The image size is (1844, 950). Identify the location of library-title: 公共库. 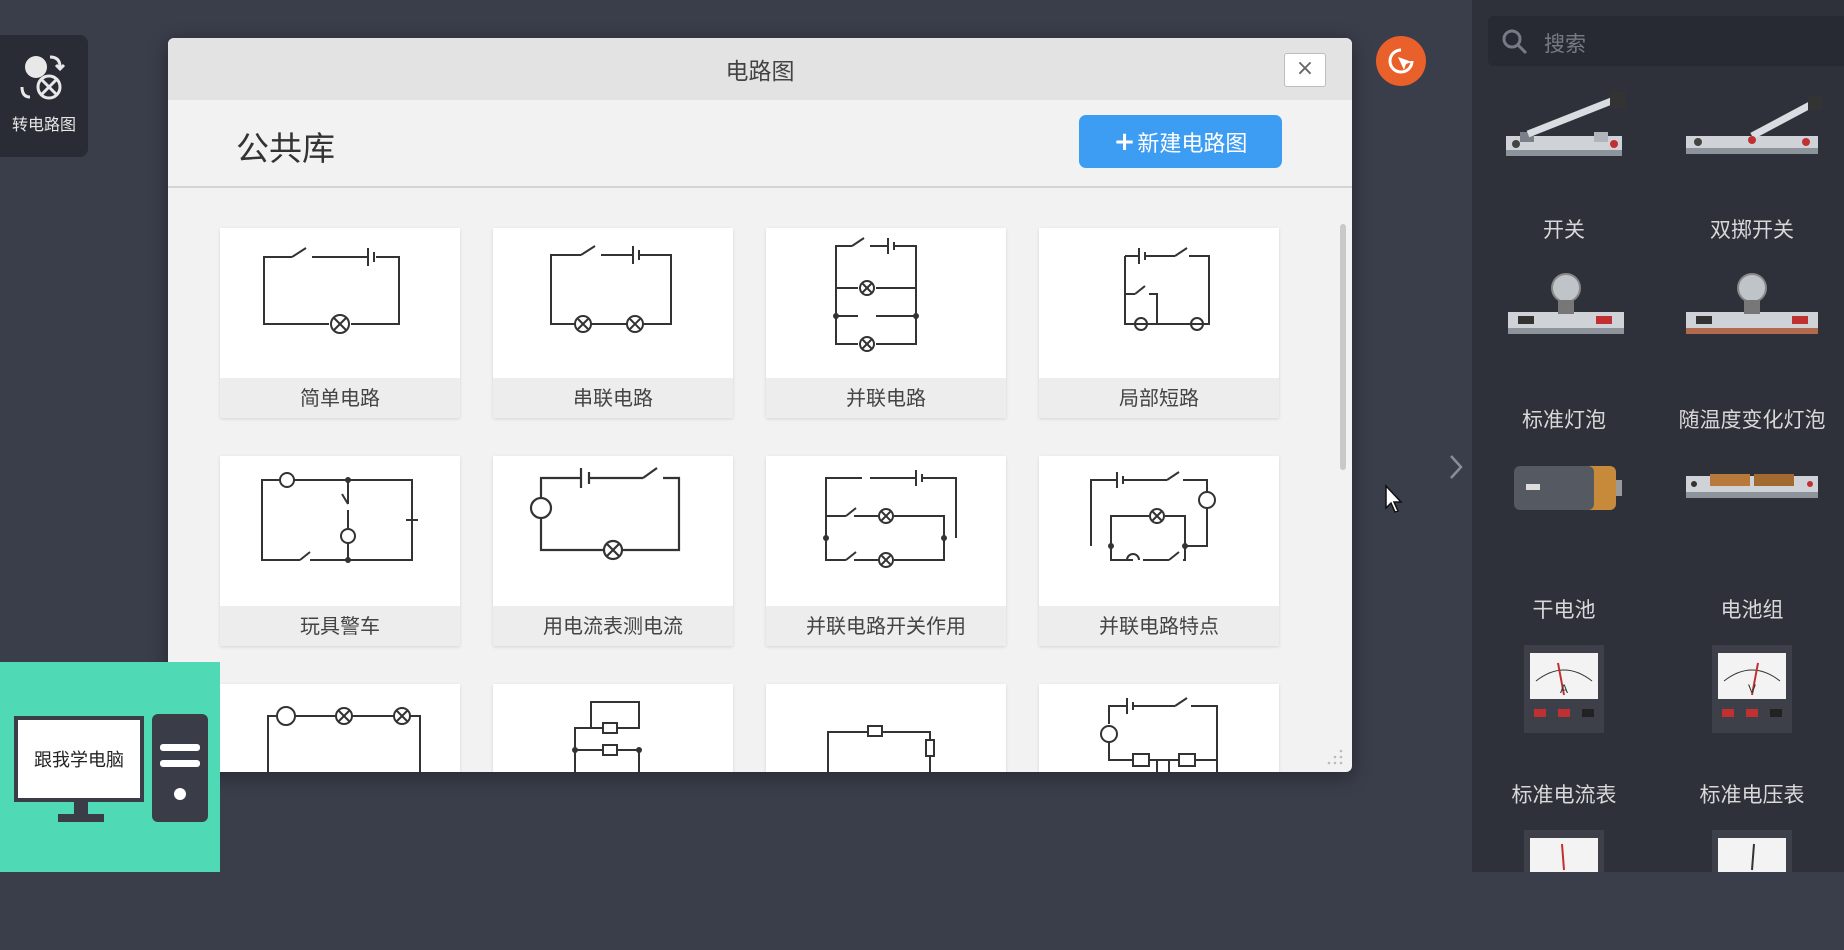
(285, 148).